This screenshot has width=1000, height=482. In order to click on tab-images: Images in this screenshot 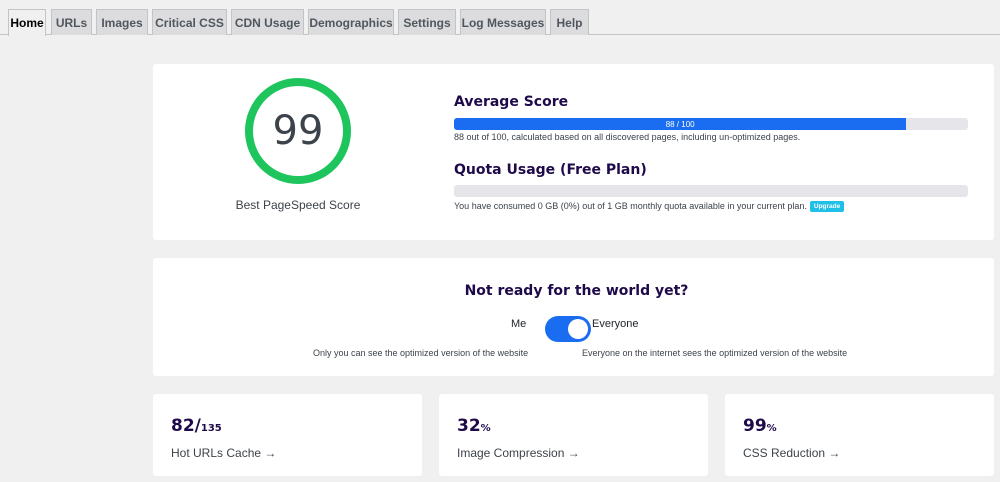, I will do `click(122, 22)`.